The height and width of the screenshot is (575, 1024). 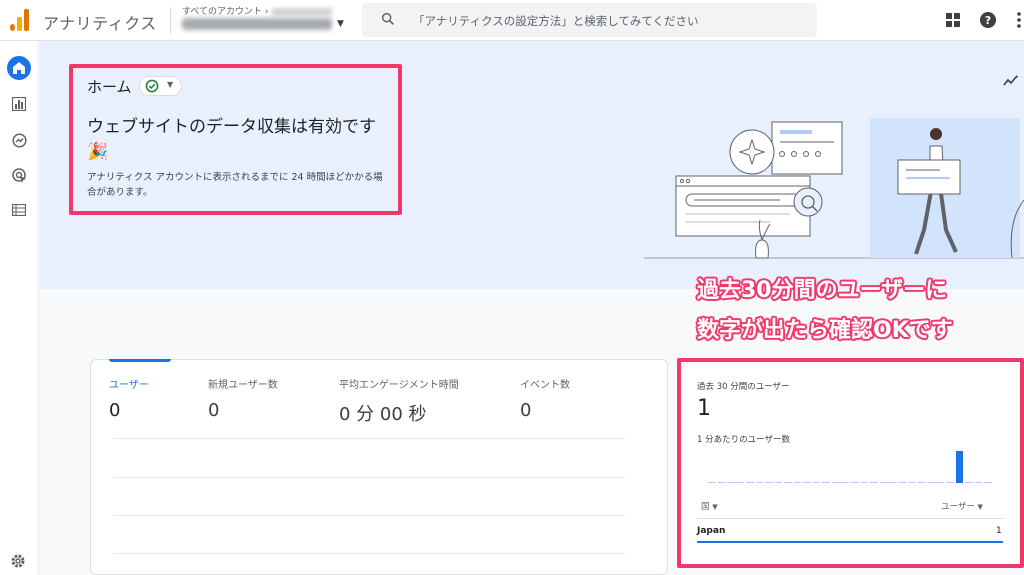 What do you see at coordinates (399, 401) in the screenshot?
I see `metric-tab-engagement-time: 平均エンゲージメント時間 0 分 00 秒` at bounding box center [399, 401].